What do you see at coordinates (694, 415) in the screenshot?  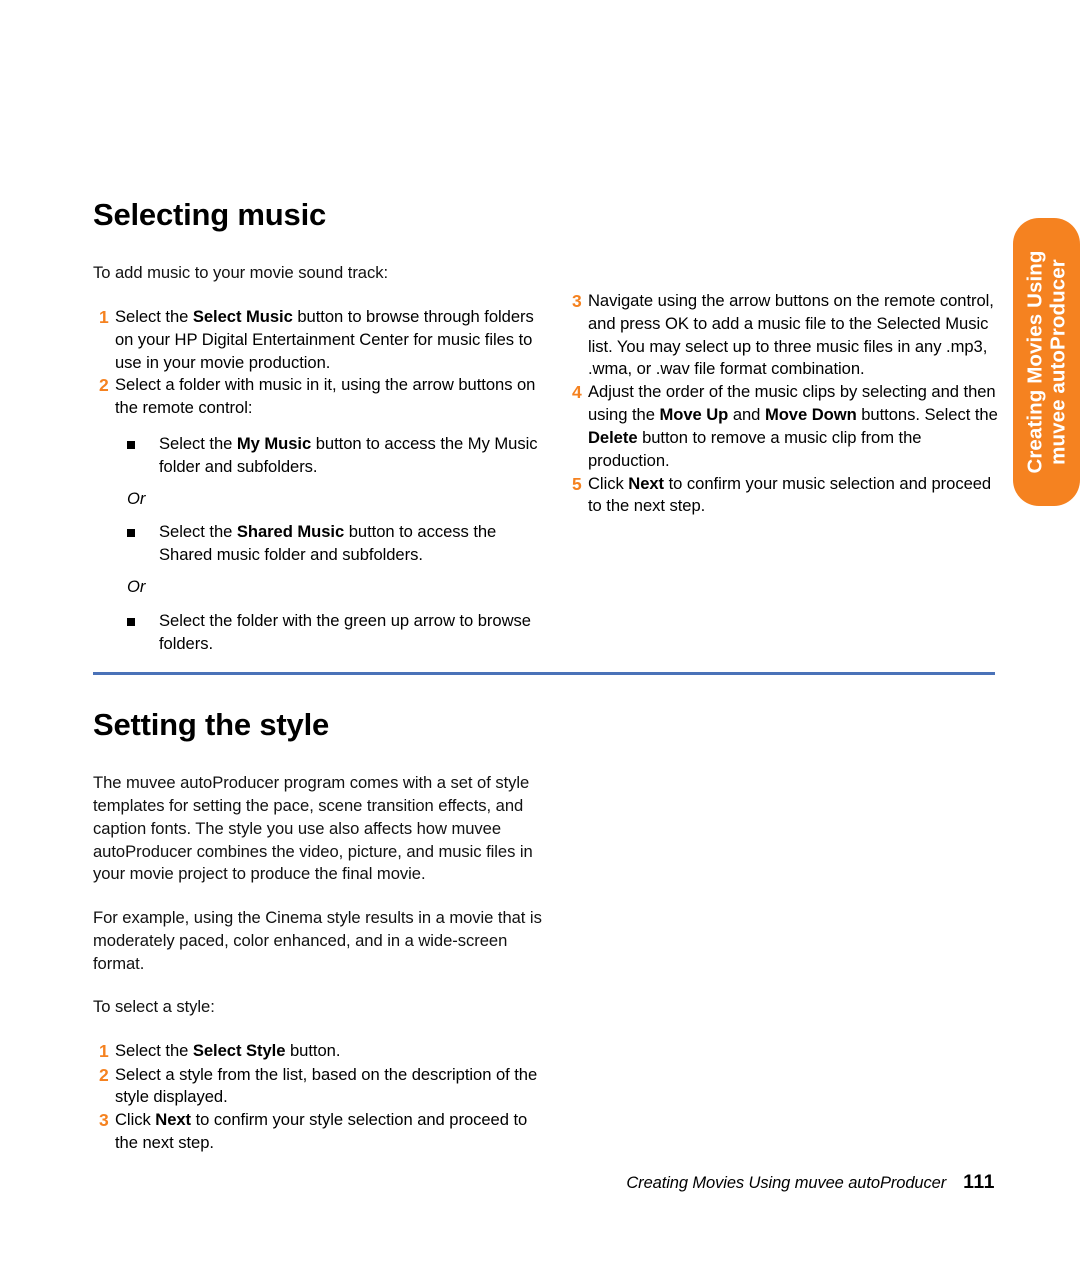 I see `emphasis-term: Move Up` at bounding box center [694, 415].